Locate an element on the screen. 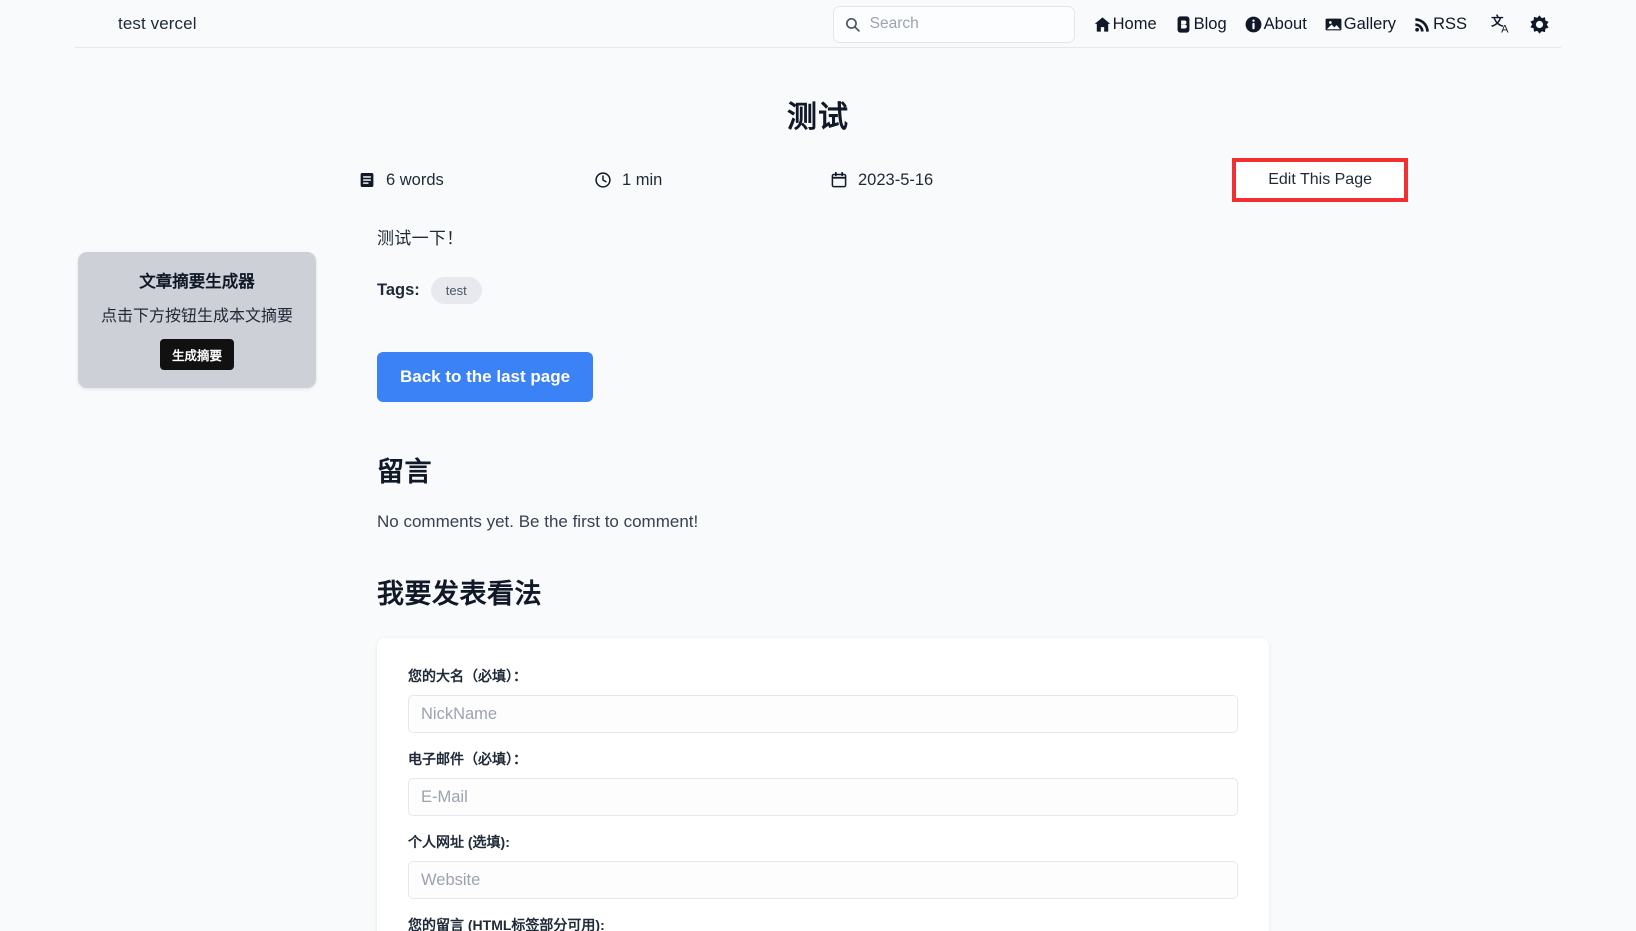 Image resolution: width=1636 pixels, height=931 pixels. back-to-last-page-button: Back to the last page is located at coordinates (485, 377).